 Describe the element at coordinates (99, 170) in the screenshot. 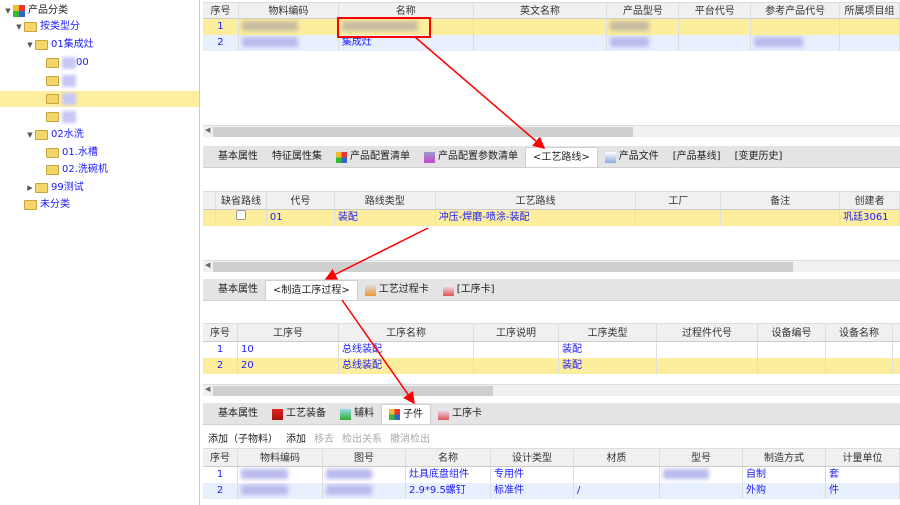

I see `tree-node: 02.洗碗机` at that location.